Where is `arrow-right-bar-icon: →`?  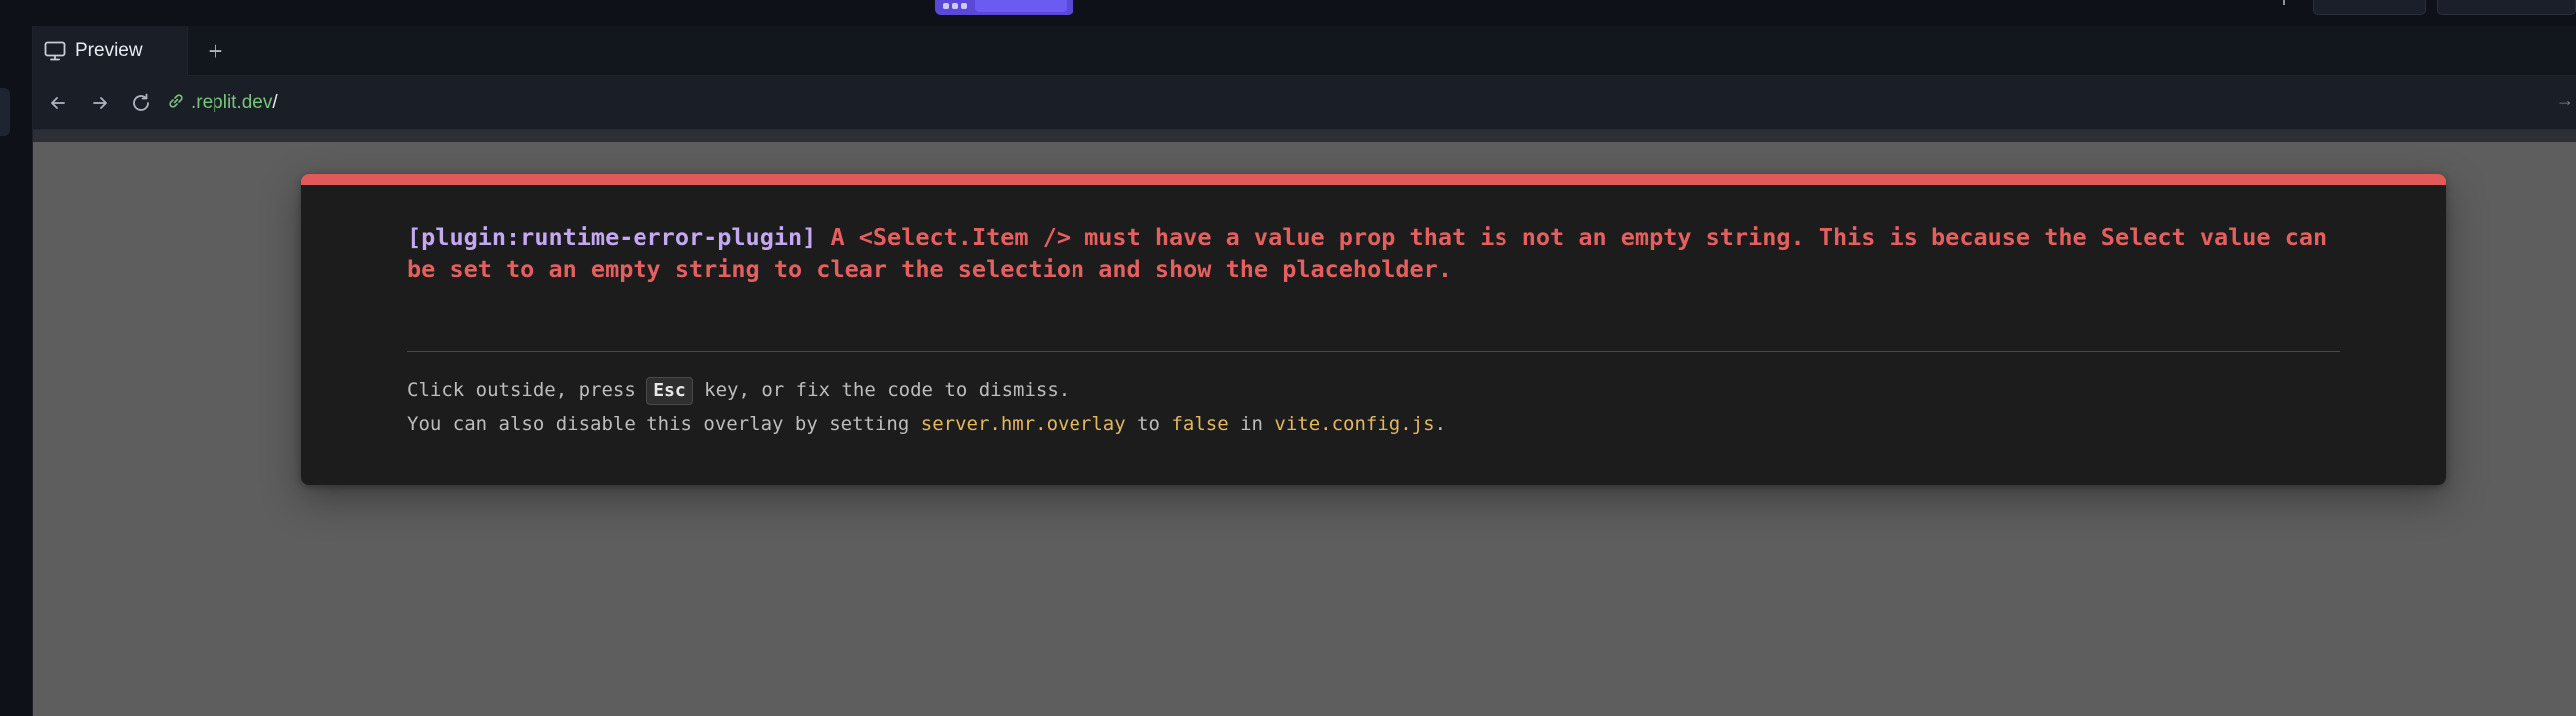 arrow-right-bar-icon: → is located at coordinates (2565, 101).